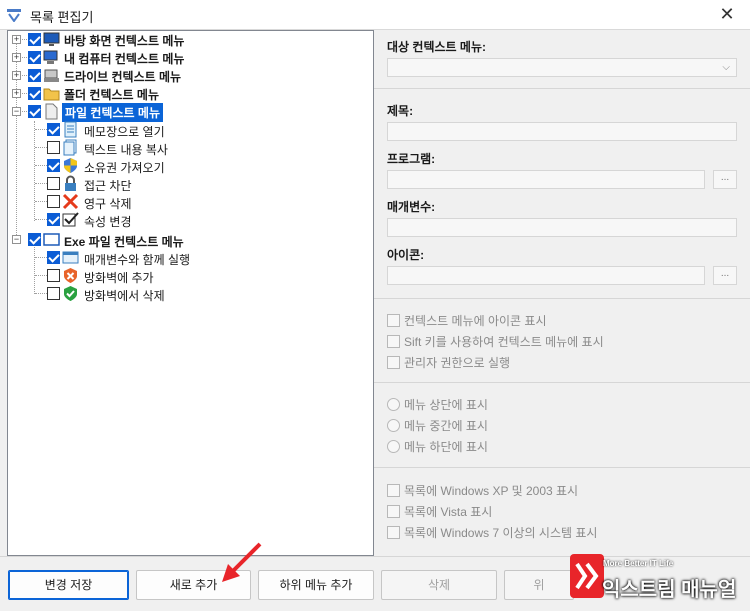 The height and width of the screenshot is (611, 750). What do you see at coordinates (439, 585) in the screenshot?
I see `delete-button: 삭제` at bounding box center [439, 585].